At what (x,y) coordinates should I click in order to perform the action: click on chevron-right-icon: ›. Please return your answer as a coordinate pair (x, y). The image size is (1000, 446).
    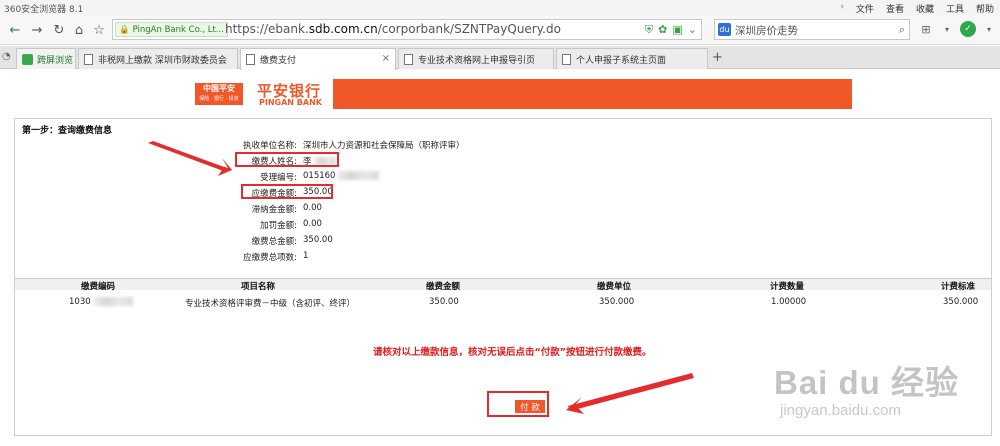
    Looking at the image, I should click on (842, 8).